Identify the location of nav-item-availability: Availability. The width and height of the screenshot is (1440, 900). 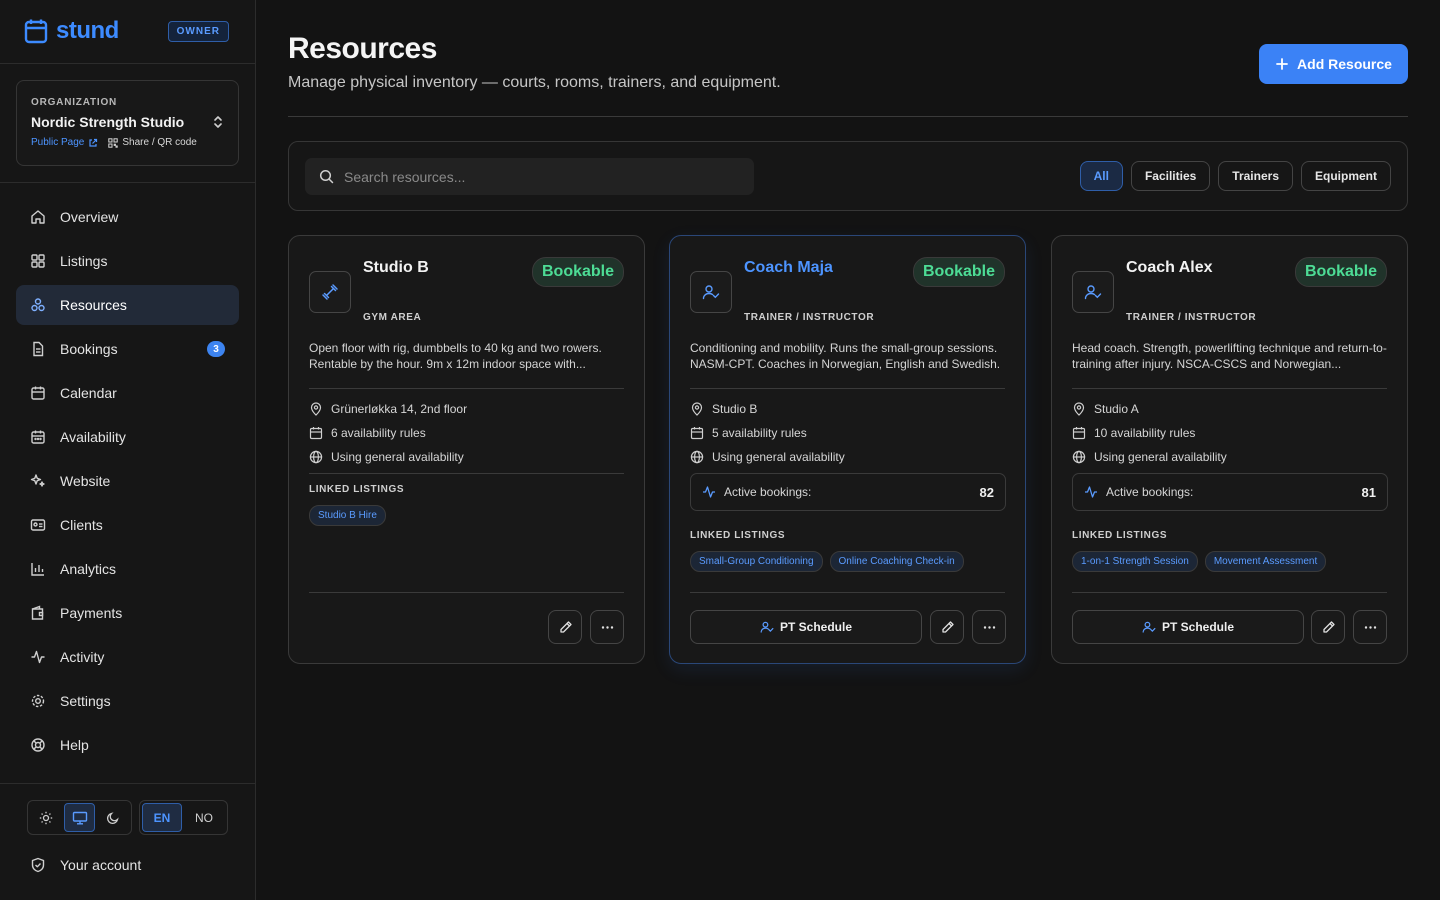
(127, 437).